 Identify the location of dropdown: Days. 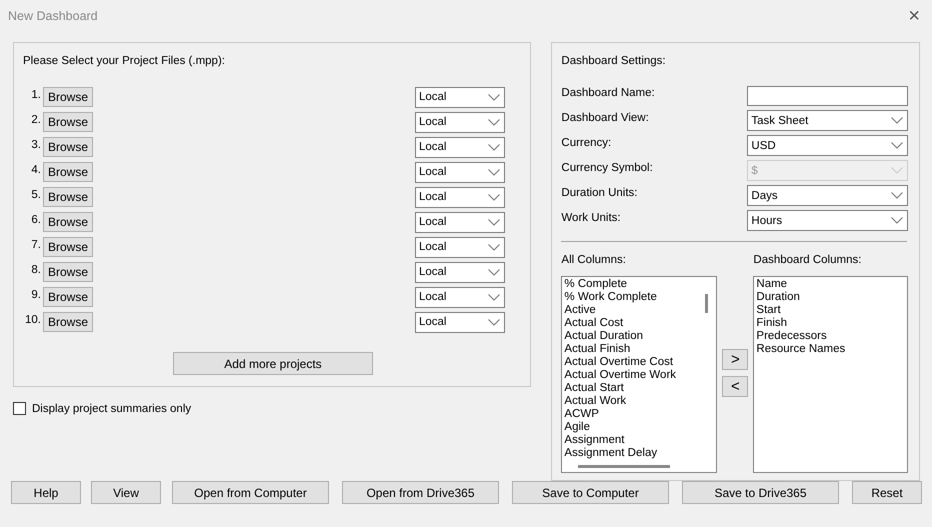
(827, 195).